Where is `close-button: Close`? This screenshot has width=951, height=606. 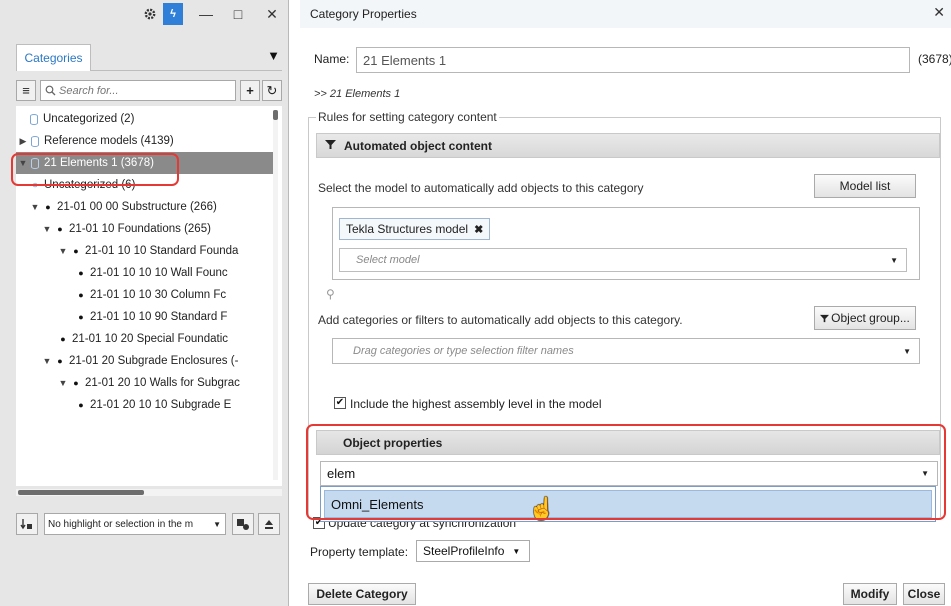
close-button: Close is located at coordinates (924, 594).